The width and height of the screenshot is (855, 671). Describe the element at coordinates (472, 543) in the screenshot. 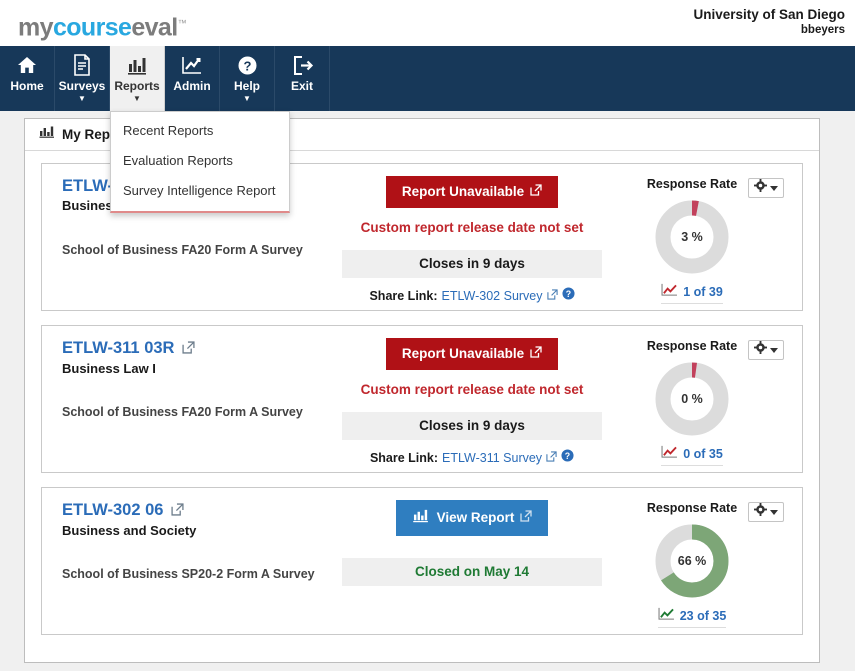

I see `card-actions: View Report Closed on May 14` at that location.